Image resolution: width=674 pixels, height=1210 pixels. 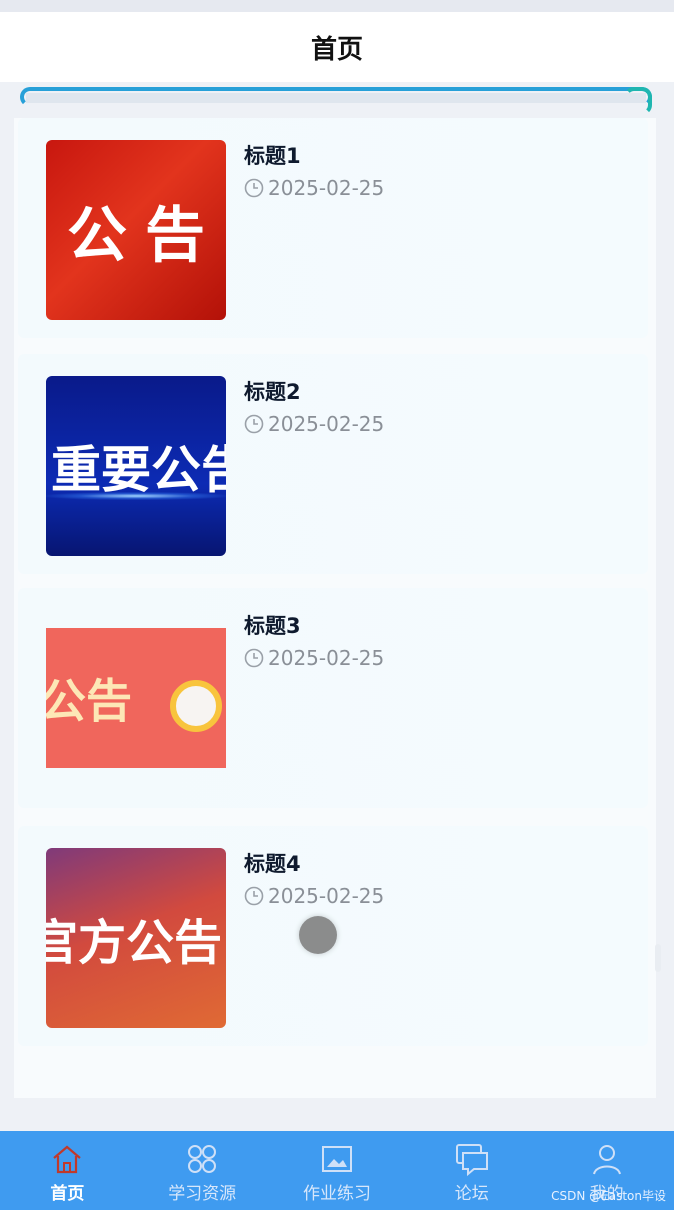 I want to click on tab-label: 作业练习, so click(x=336, y=1194).